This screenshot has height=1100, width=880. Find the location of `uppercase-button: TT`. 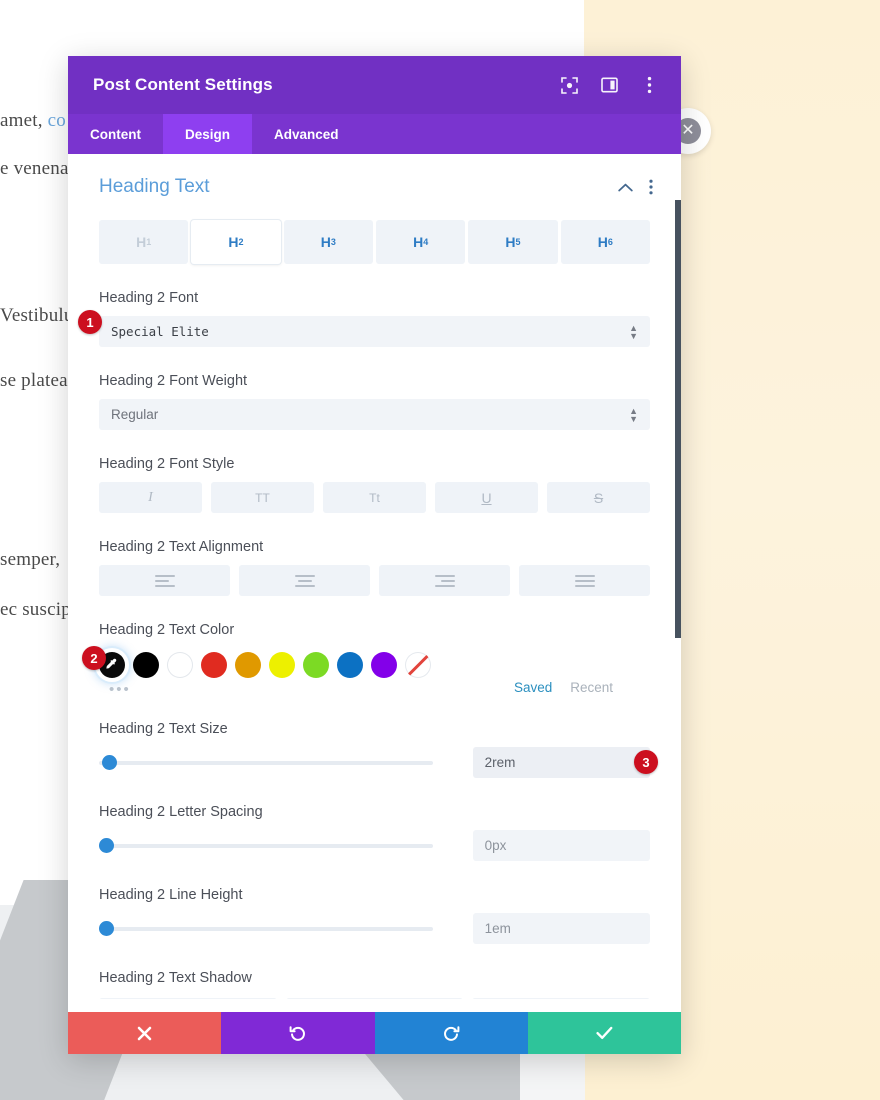

uppercase-button: TT is located at coordinates (262, 497).